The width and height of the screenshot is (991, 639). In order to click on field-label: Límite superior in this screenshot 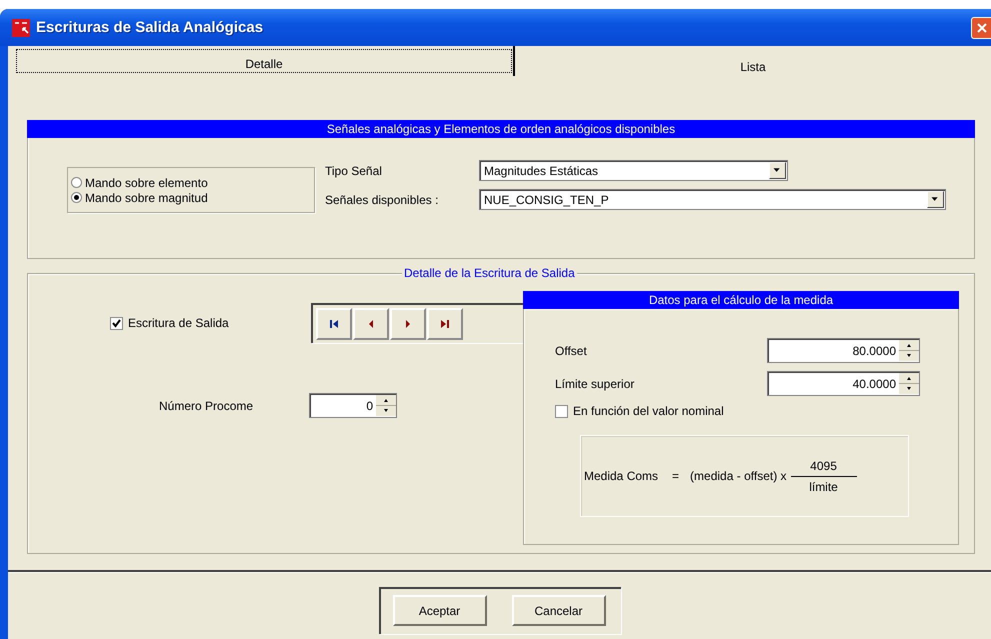, I will do `click(594, 383)`.